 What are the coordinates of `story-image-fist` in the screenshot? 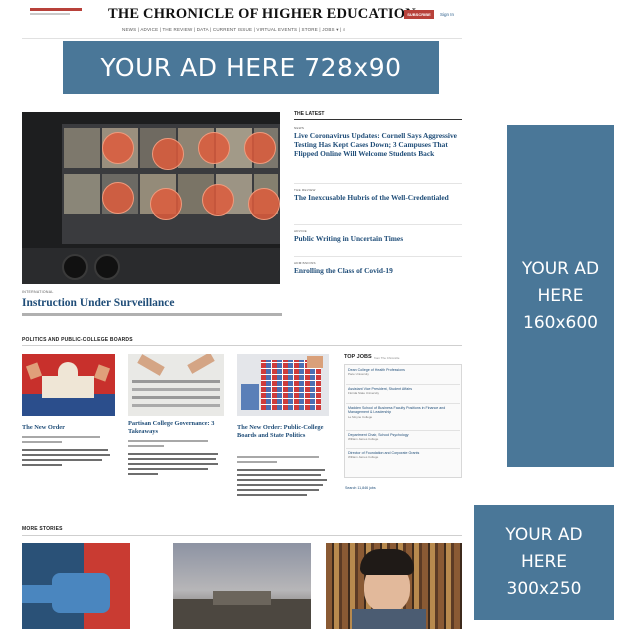 It's located at (76, 586).